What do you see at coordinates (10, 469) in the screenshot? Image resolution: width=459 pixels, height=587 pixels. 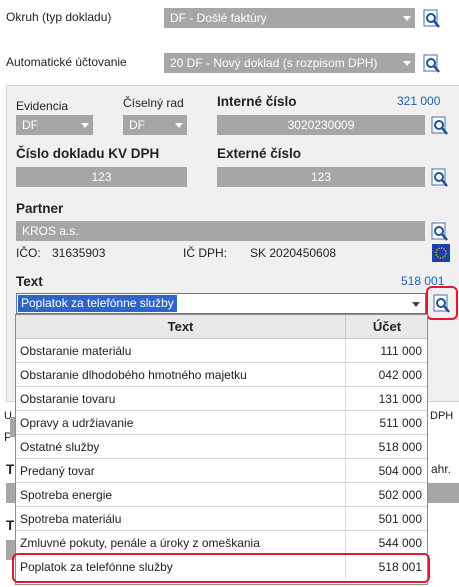 I see `behind-label-t1: T` at bounding box center [10, 469].